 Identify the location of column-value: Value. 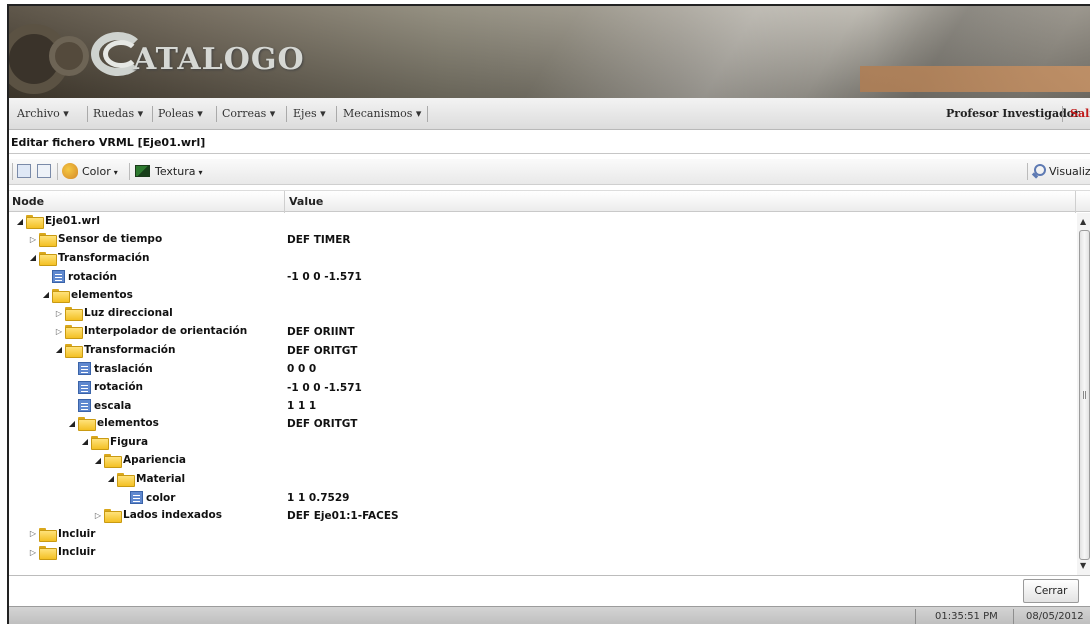
(306, 201).